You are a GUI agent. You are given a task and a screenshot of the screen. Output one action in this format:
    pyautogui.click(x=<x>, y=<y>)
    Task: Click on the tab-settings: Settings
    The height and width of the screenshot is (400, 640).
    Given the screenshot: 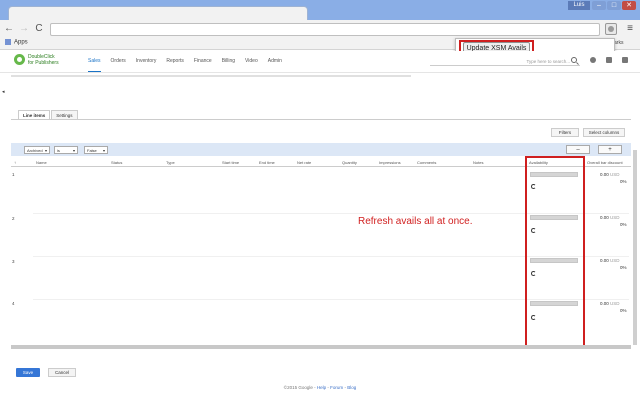 What is the action you would take?
    pyautogui.click(x=64, y=114)
    